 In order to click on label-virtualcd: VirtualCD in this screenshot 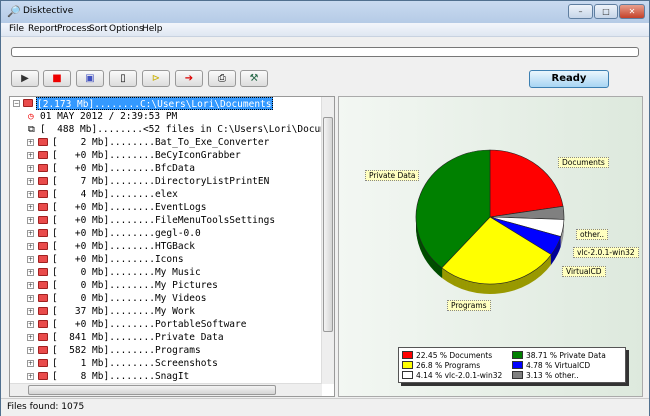, I will do `click(584, 271)`.